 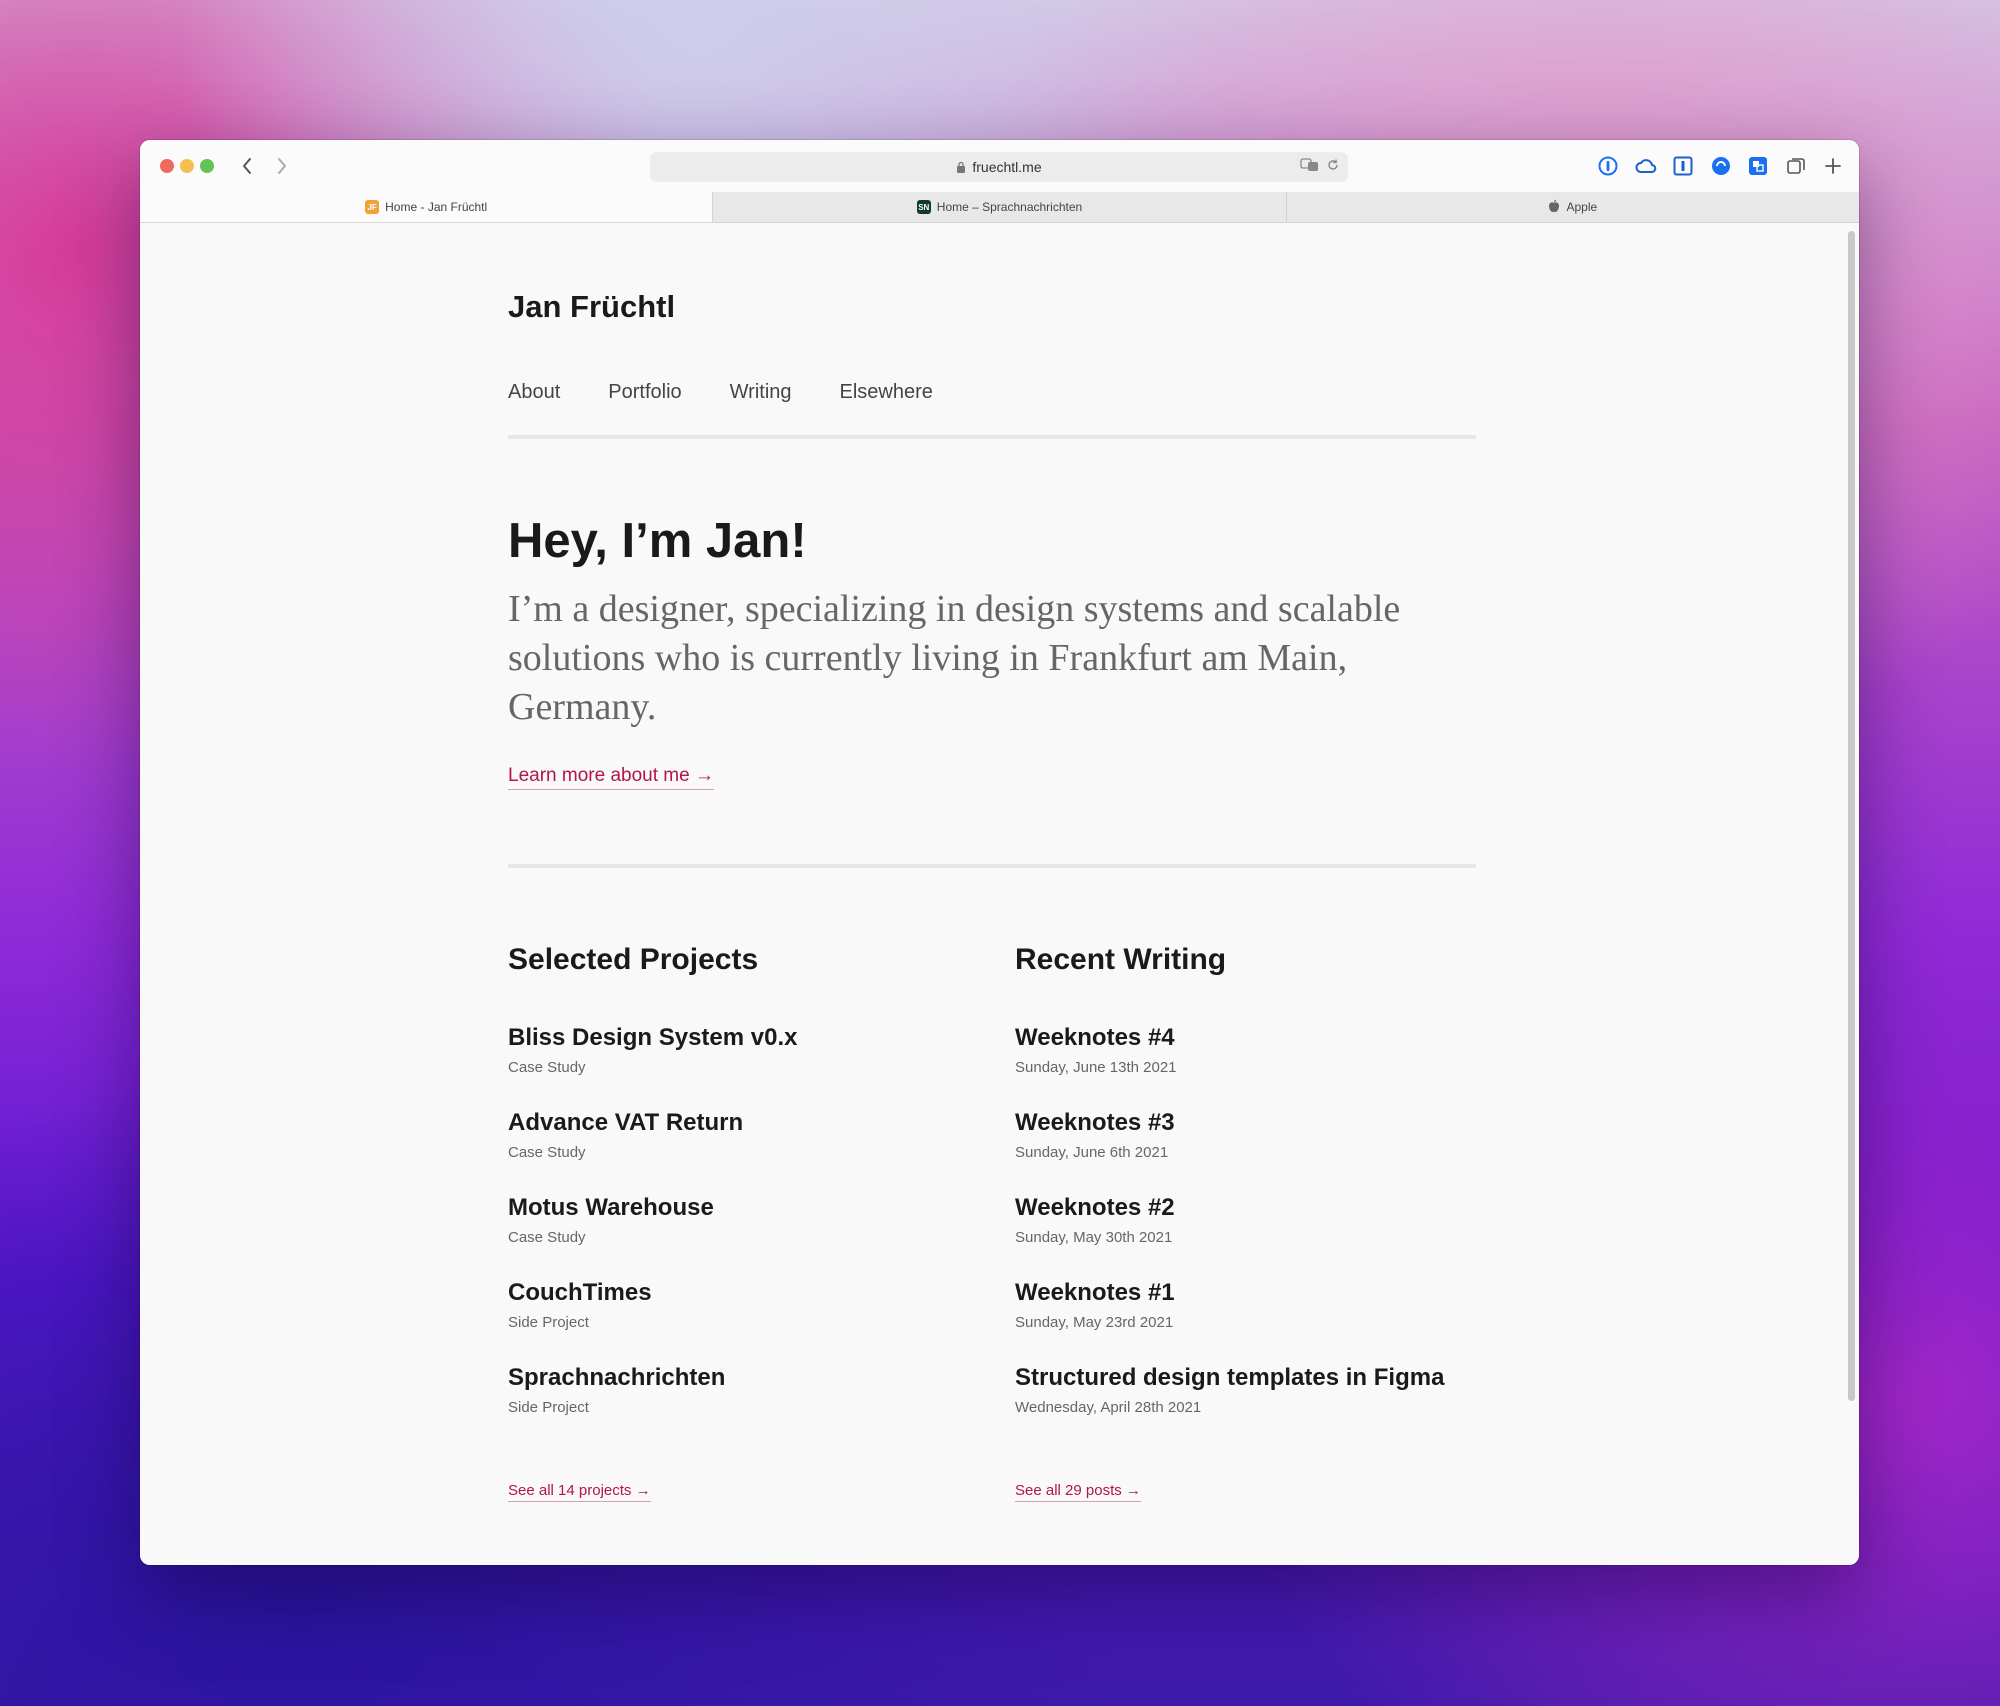 What do you see at coordinates (1833, 166) in the screenshot?
I see `new-tab-icon` at bounding box center [1833, 166].